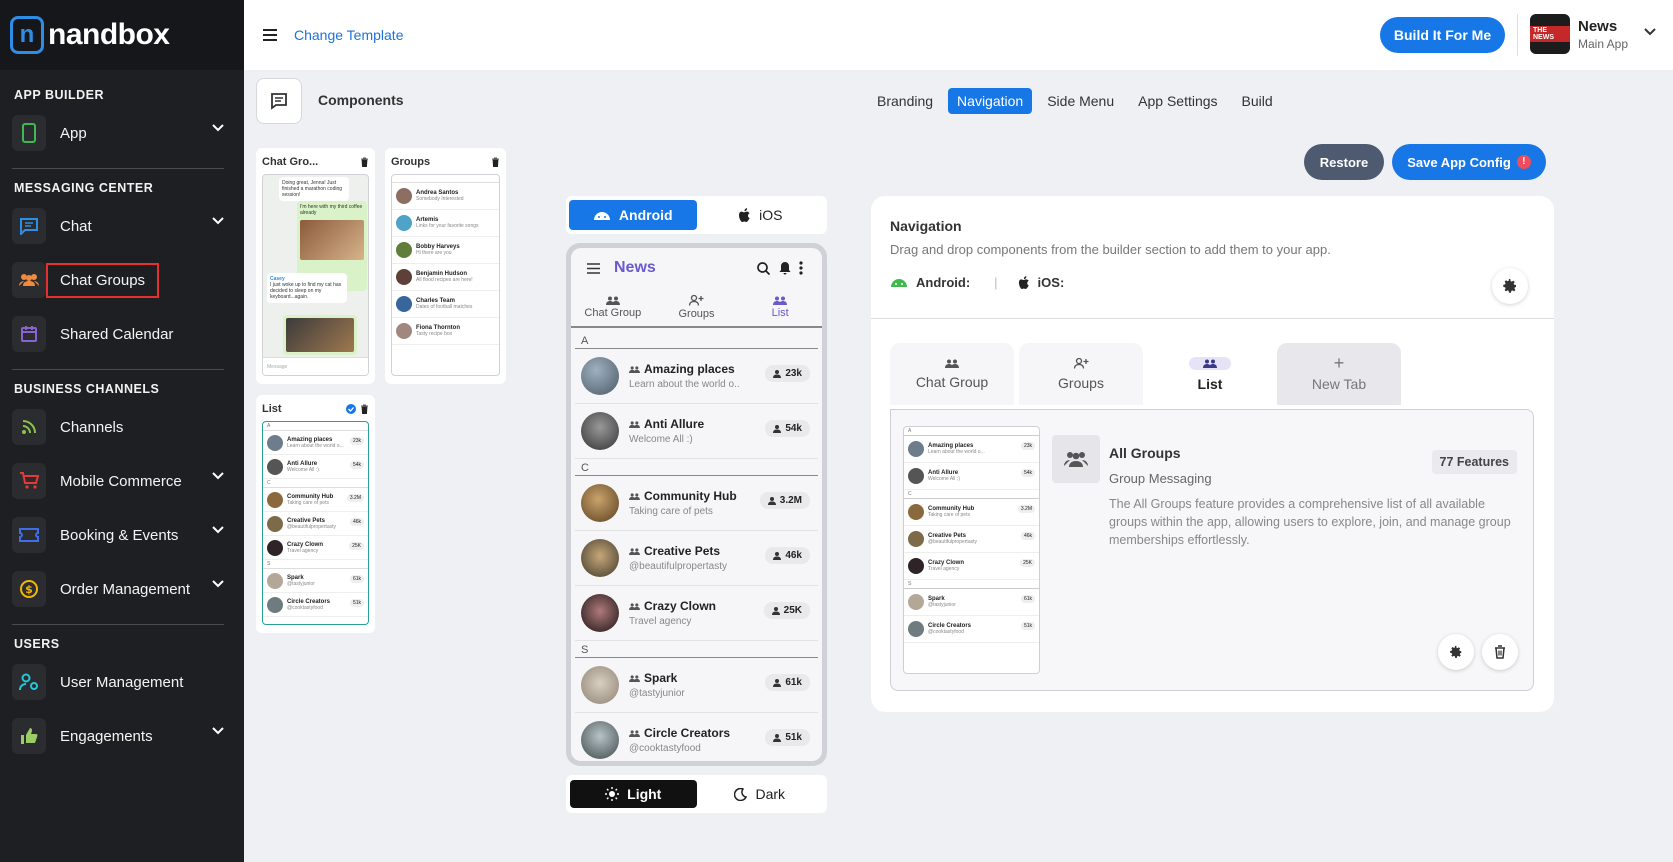 The image size is (1673, 862). What do you see at coordinates (633, 794) in the screenshot?
I see `light-theme-button: Light` at bounding box center [633, 794].